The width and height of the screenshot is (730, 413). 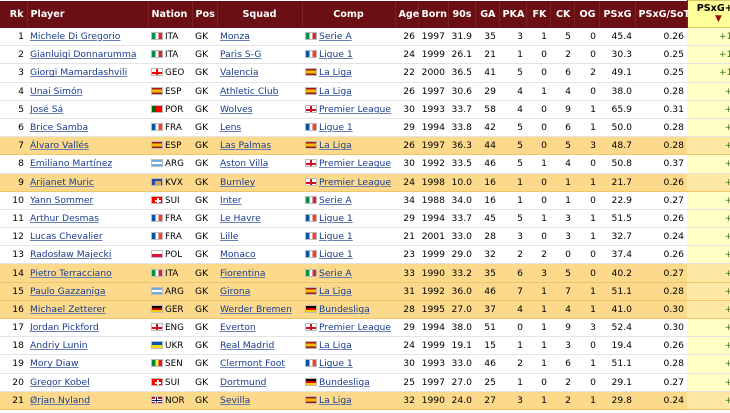 What do you see at coordinates (235, 291) in the screenshot?
I see `squad-link: Girona` at bounding box center [235, 291].